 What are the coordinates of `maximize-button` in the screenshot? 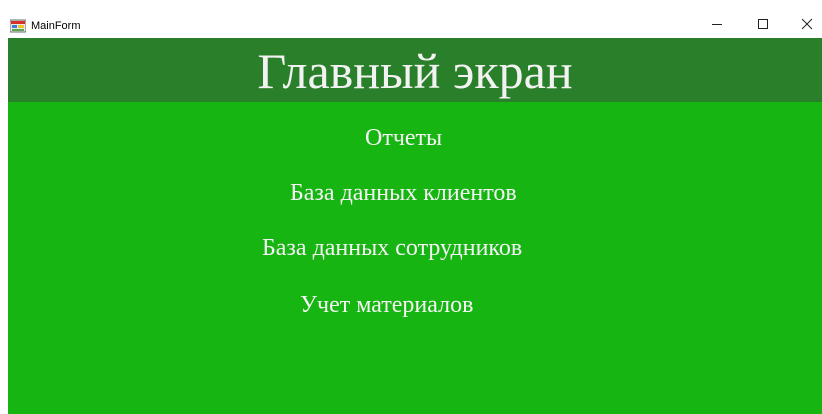 It's located at (763, 26).